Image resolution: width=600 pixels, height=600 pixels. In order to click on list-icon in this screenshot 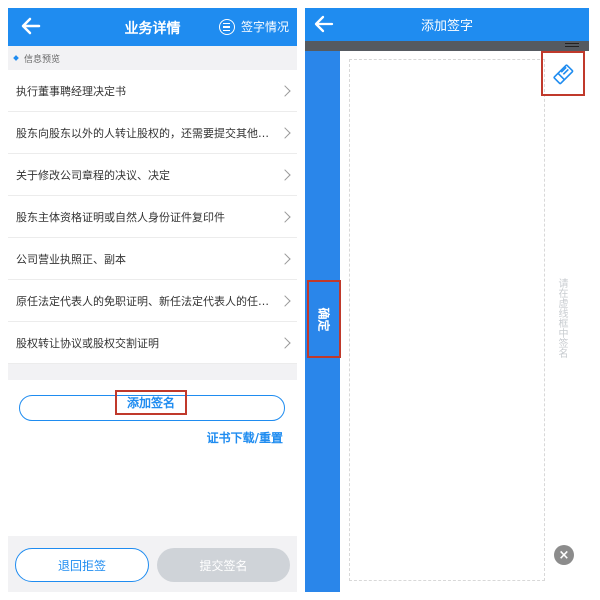, I will do `click(226, 26)`.